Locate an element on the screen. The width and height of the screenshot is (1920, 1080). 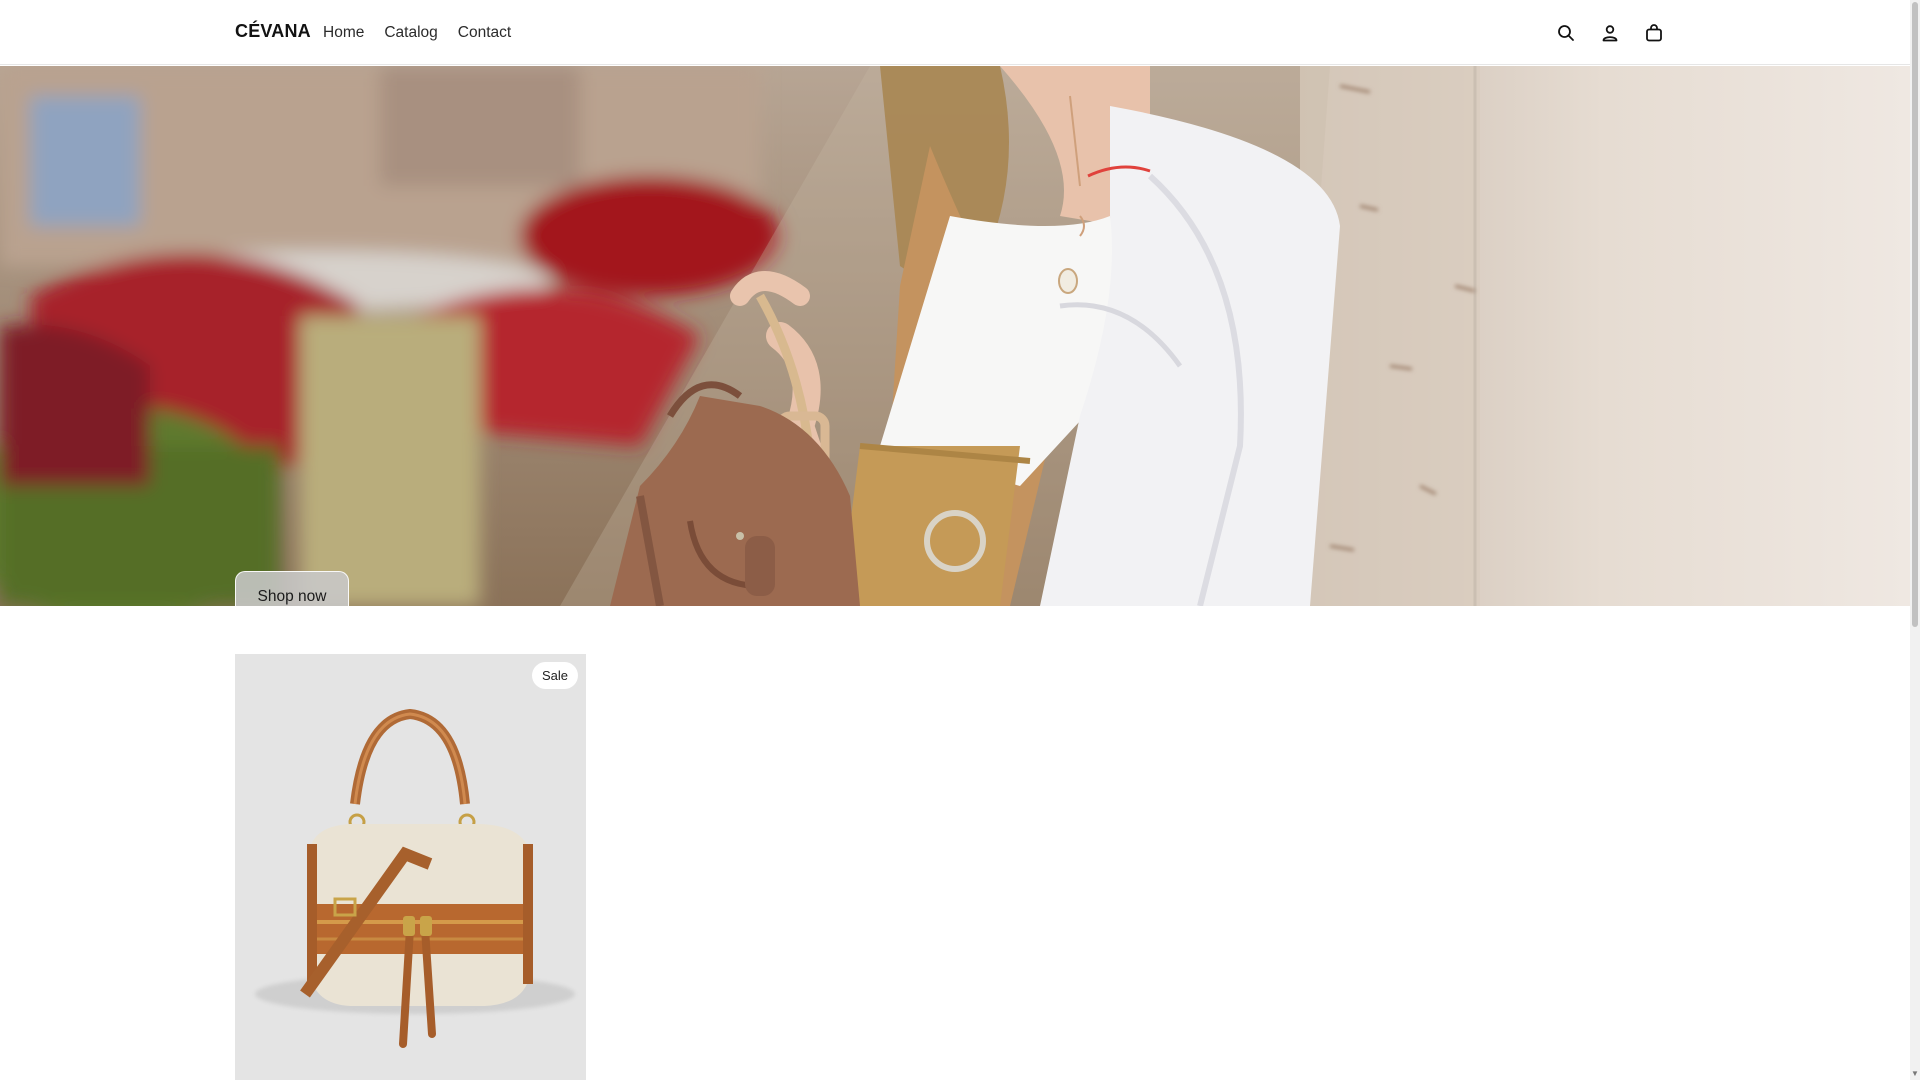
product-image is located at coordinates (415, 878).